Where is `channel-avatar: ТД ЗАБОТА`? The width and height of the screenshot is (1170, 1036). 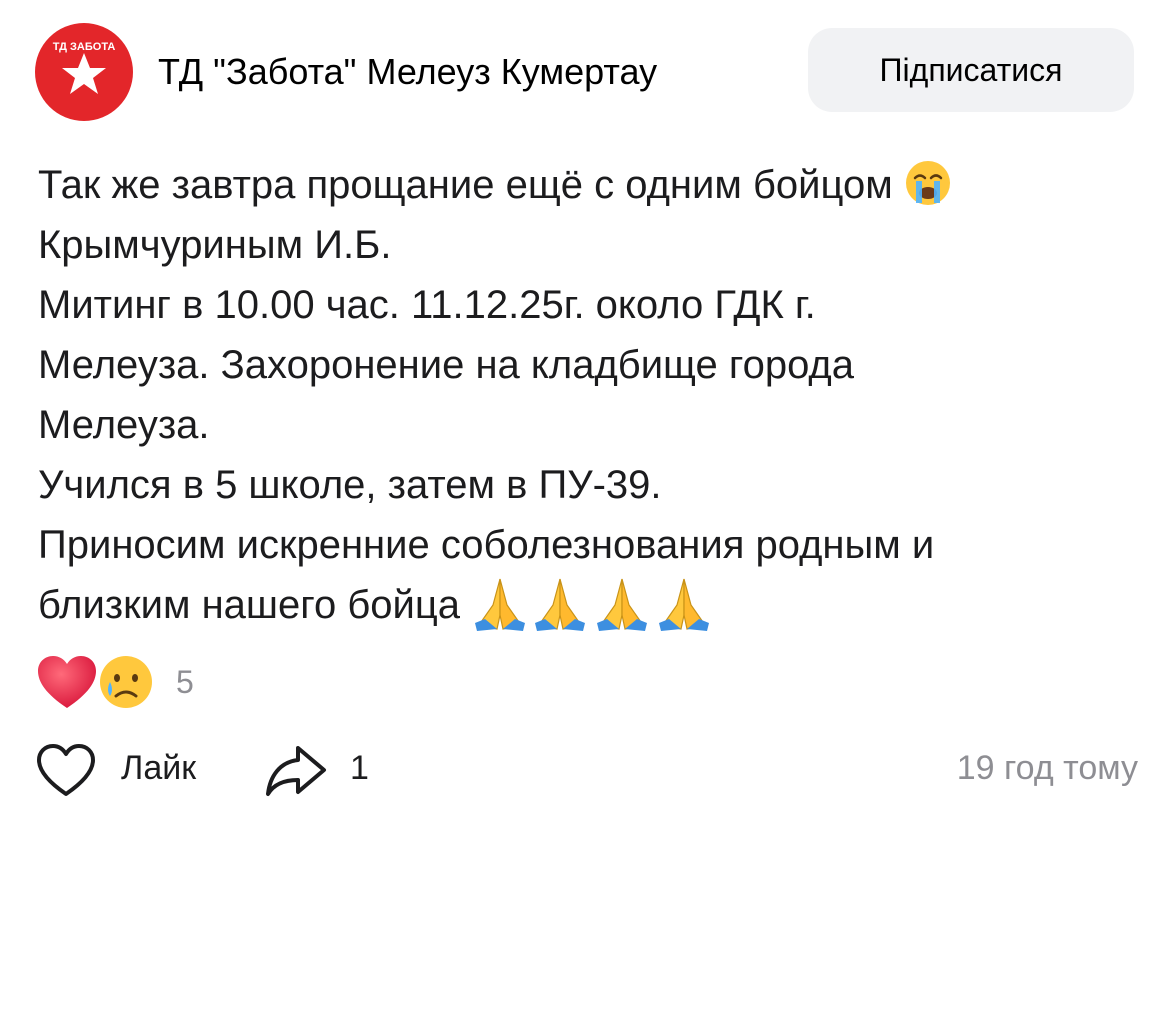 channel-avatar: ТД ЗАБОТА is located at coordinates (84, 72).